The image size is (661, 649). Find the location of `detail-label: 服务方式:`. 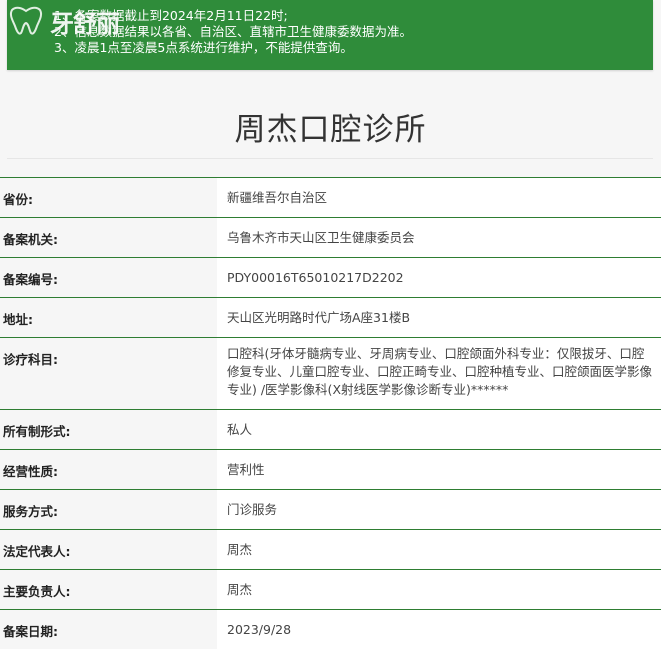

detail-label: 服务方式: is located at coordinates (108, 509).